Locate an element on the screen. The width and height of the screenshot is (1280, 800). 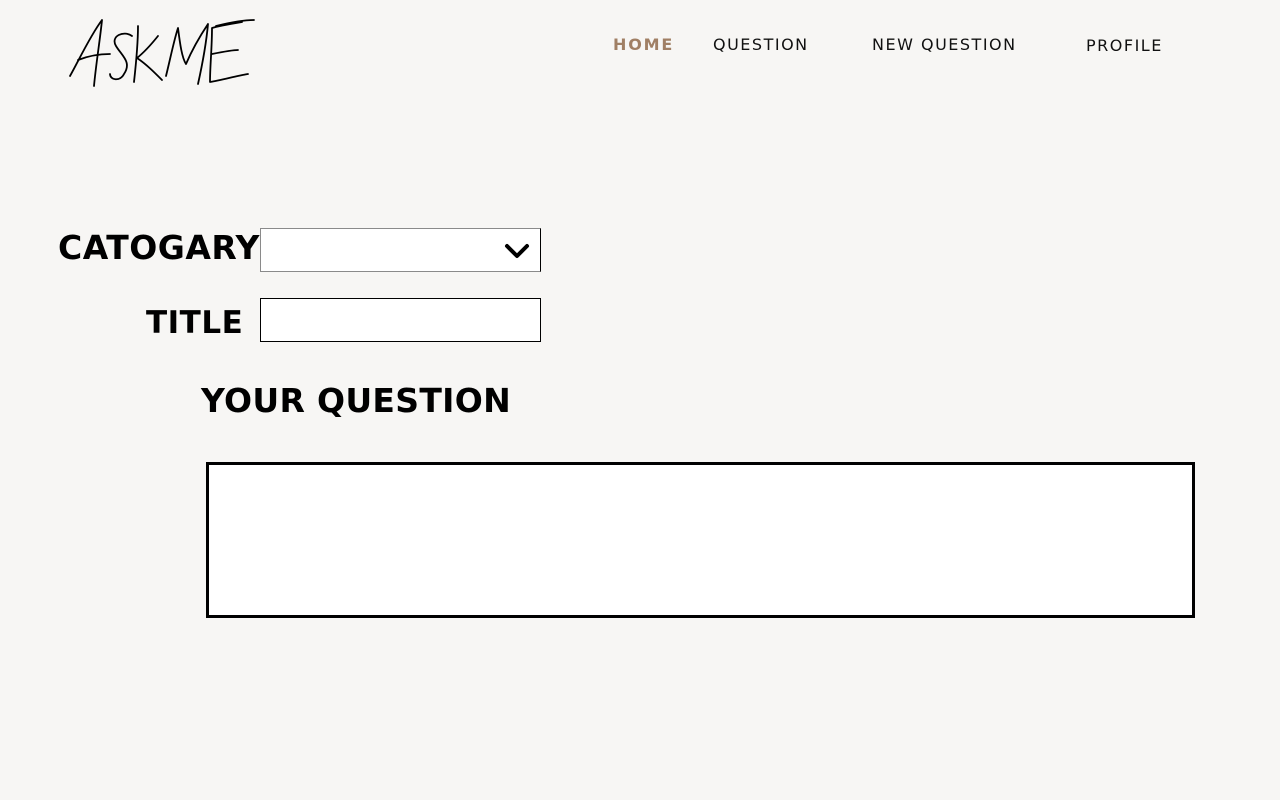
your-question-label: YOUR QUESTION is located at coordinates (356, 400).